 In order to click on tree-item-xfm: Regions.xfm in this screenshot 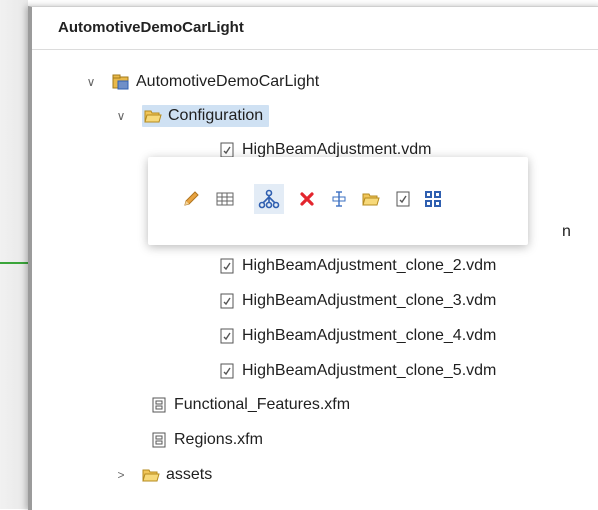, I will do `click(206, 440)`.